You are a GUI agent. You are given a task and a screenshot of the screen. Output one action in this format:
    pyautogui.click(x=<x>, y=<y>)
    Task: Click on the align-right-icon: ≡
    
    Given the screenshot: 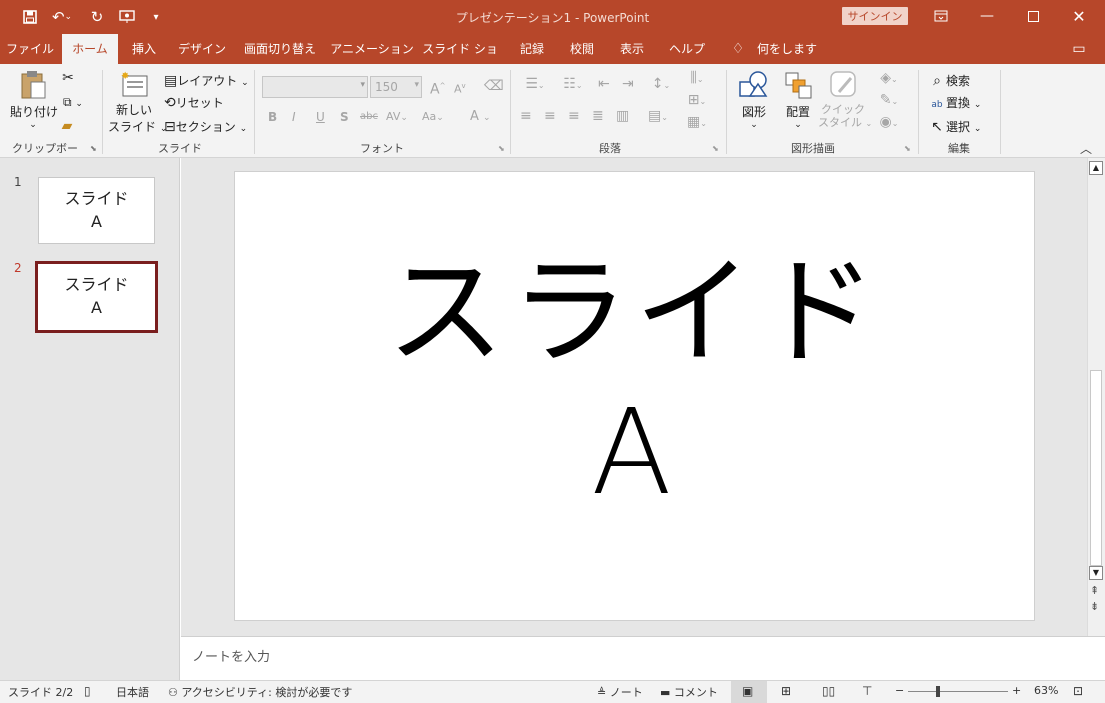 What is the action you would take?
    pyautogui.click(x=574, y=116)
    